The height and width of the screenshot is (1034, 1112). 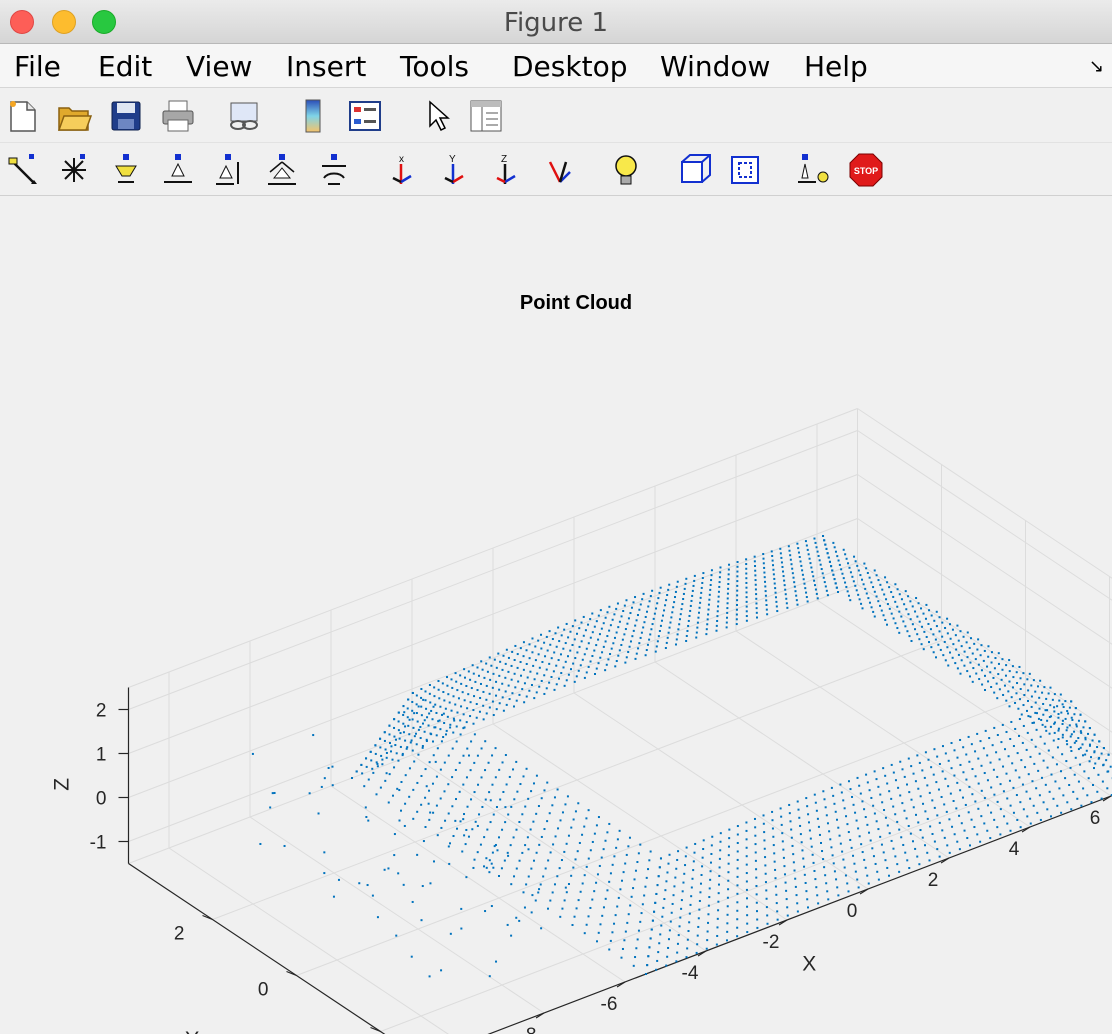 I want to click on save-icon, so click(x=126, y=116).